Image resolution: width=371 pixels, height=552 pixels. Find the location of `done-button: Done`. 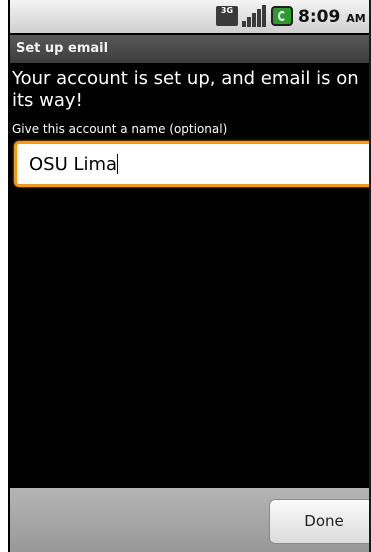

done-button: Done is located at coordinates (319, 521).